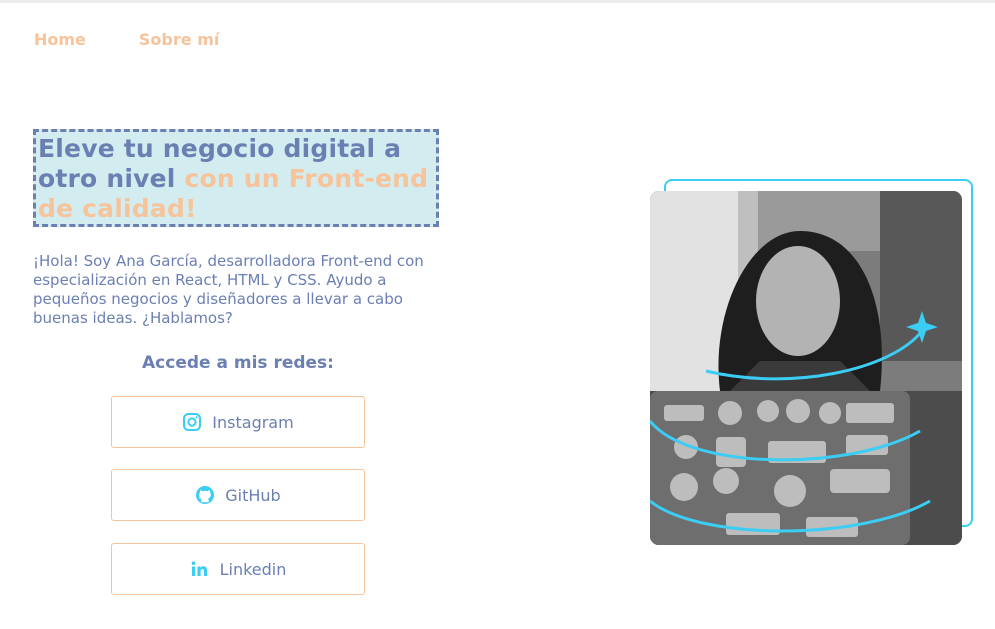  What do you see at coordinates (60, 39) in the screenshot?
I see `nav-home-link: Home` at bounding box center [60, 39].